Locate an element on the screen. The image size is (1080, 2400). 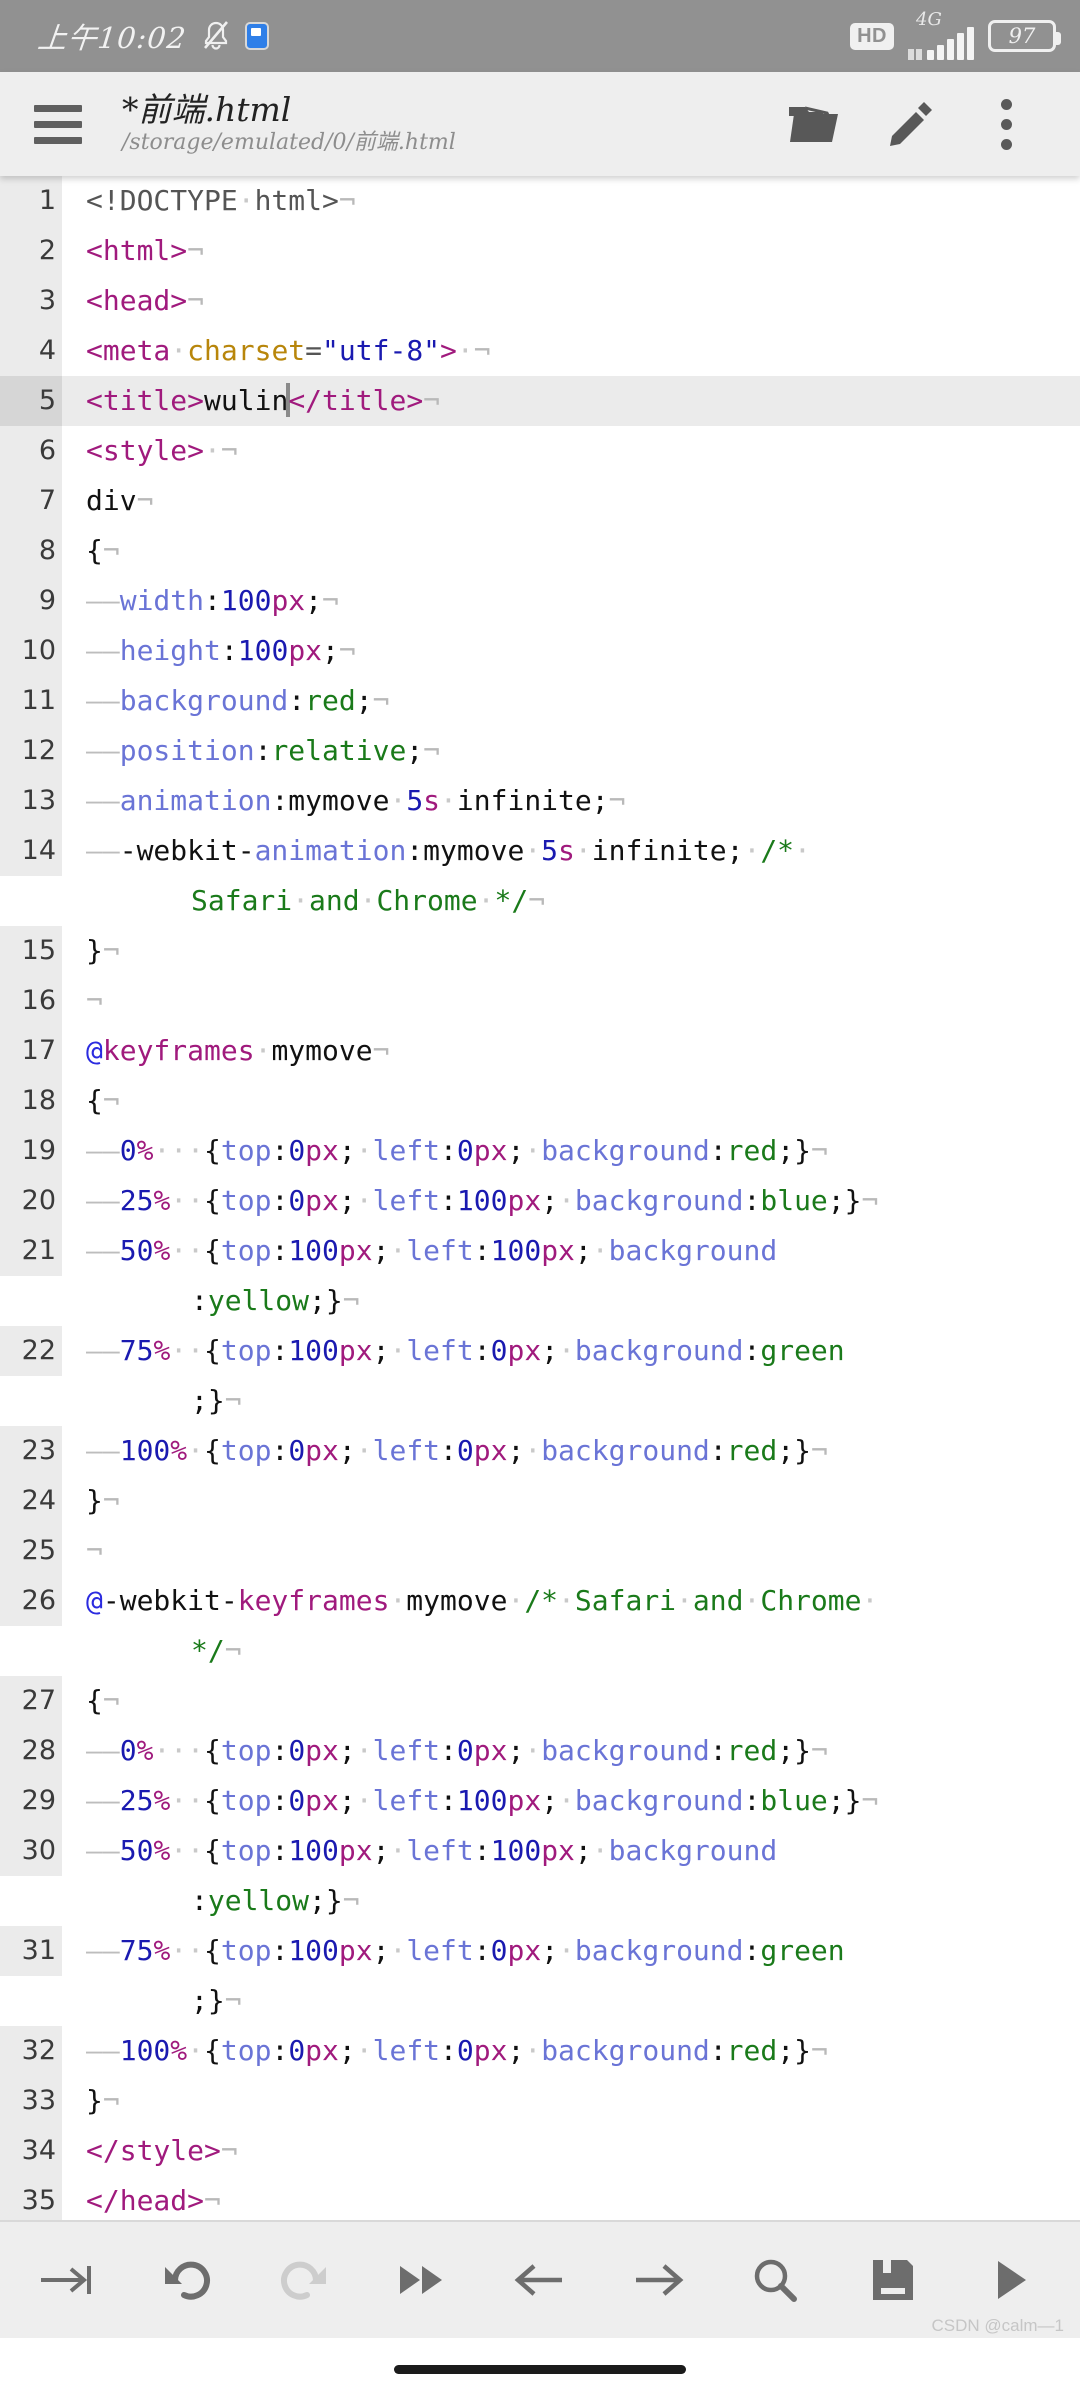
code-line-13: 13 ——animation:mymove·5s·infinite;¬ is located at coordinates (540, 801).